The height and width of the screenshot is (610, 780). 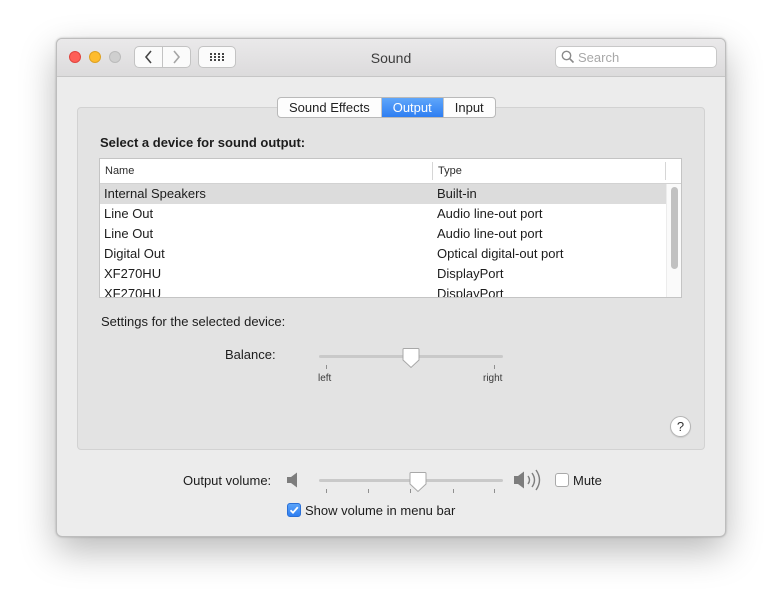 What do you see at coordinates (469, 107) in the screenshot?
I see `tab-input: Input` at bounding box center [469, 107].